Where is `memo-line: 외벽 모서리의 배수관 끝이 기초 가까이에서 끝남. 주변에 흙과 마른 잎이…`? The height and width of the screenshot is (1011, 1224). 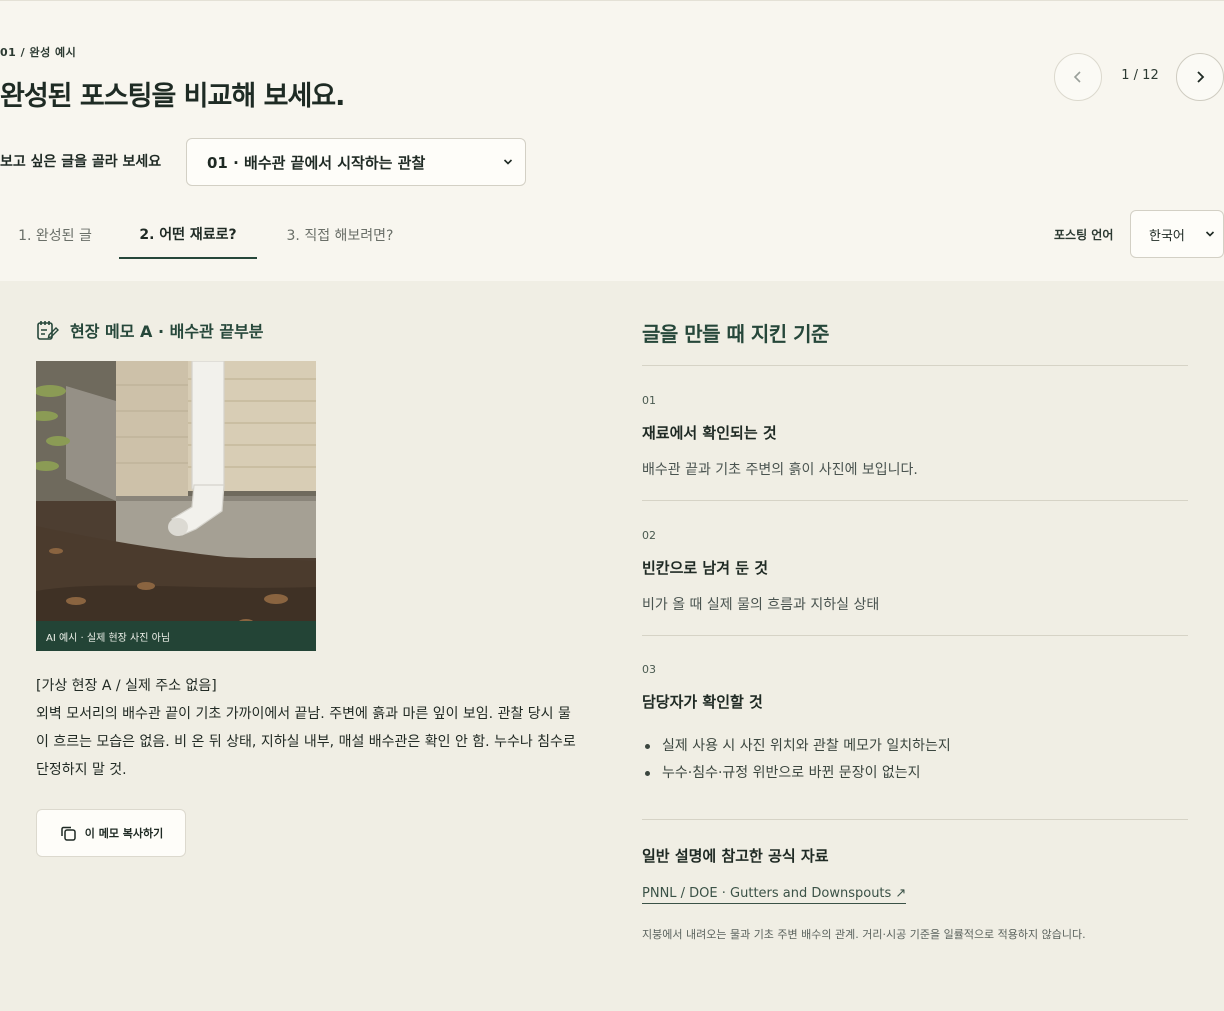 memo-line: 외벽 모서리의 배수관 끝이 기초 가까이에서 끝남. 주변에 흙과 마른 잎이… is located at coordinates (306, 742).